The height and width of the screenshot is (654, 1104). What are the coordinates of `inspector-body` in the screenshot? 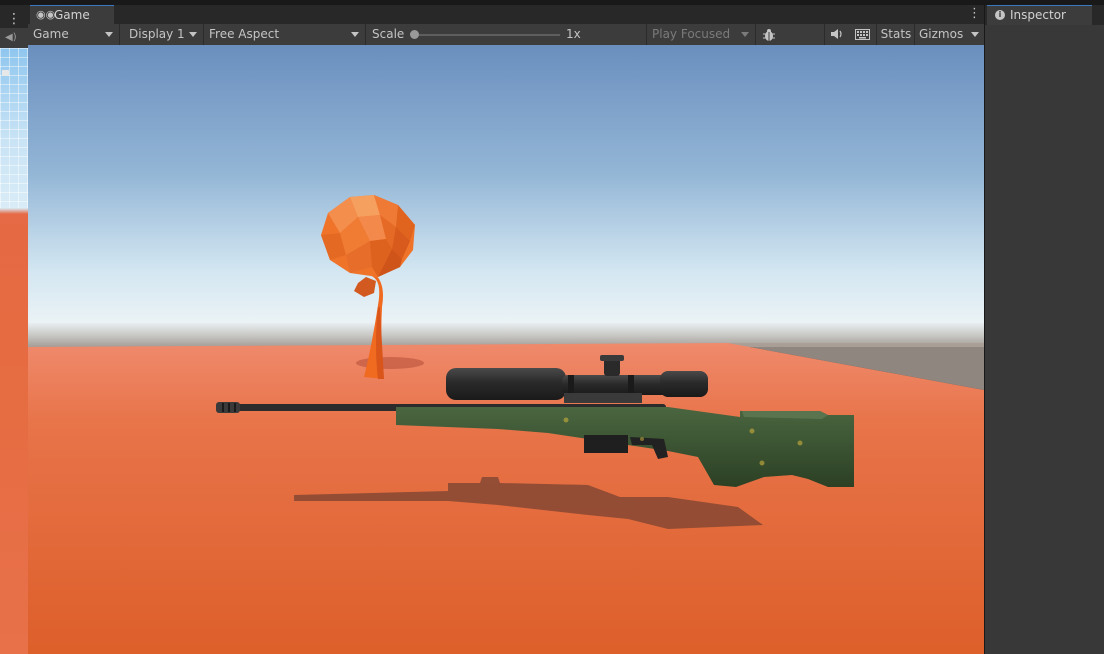 It's located at (1044, 339).